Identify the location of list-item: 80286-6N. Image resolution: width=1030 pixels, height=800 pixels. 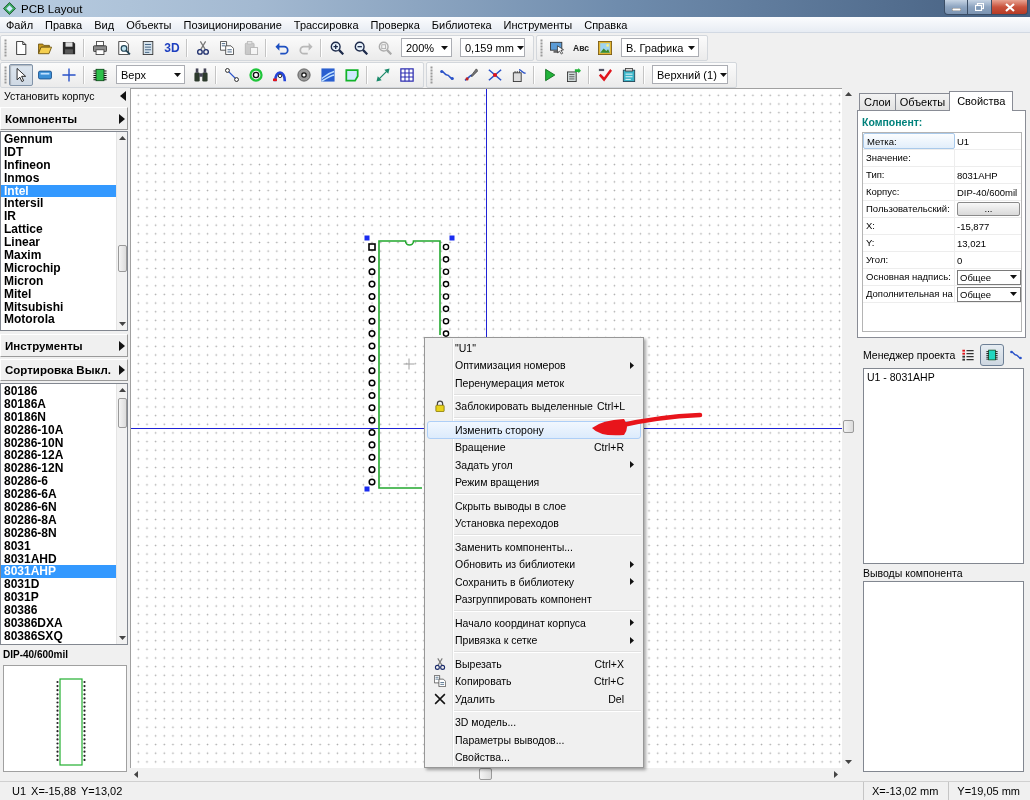
(58, 507).